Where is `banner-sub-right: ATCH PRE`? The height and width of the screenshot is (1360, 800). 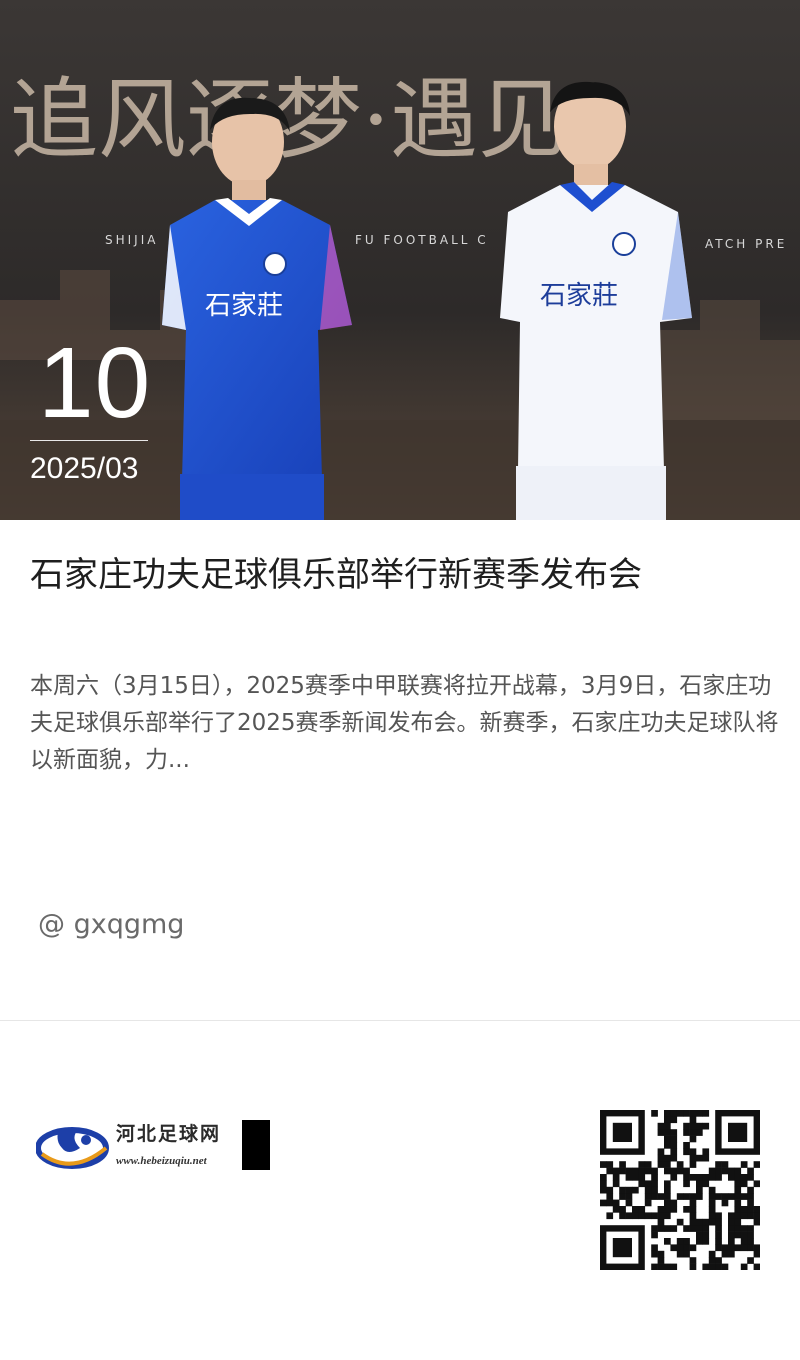 banner-sub-right: ATCH PRE is located at coordinates (746, 244).